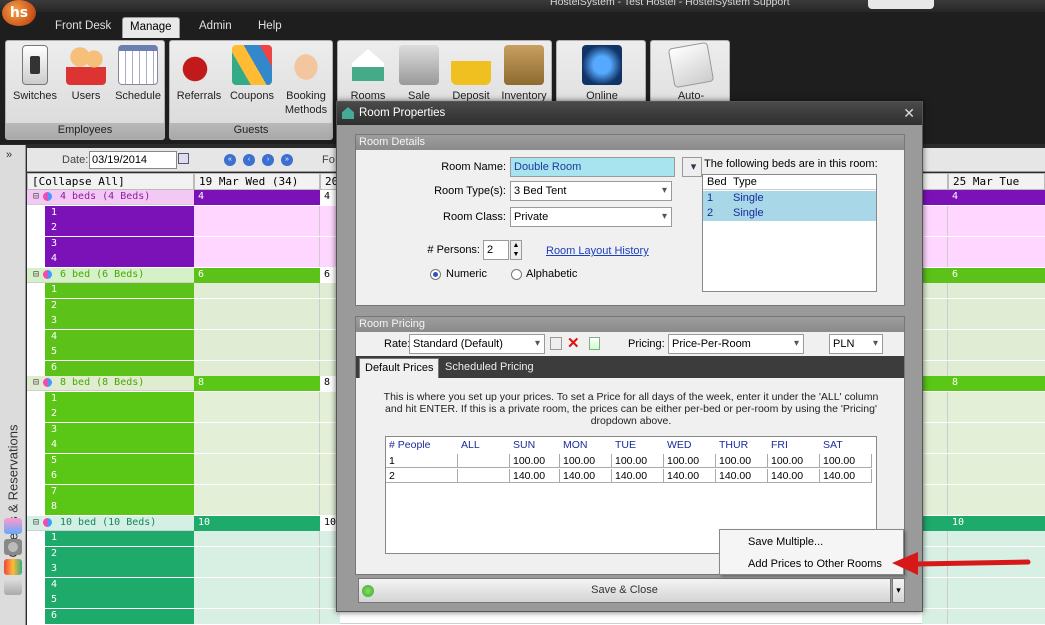  Describe the element at coordinates (133, 160) in the screenshot. I see `date-input` at that location.